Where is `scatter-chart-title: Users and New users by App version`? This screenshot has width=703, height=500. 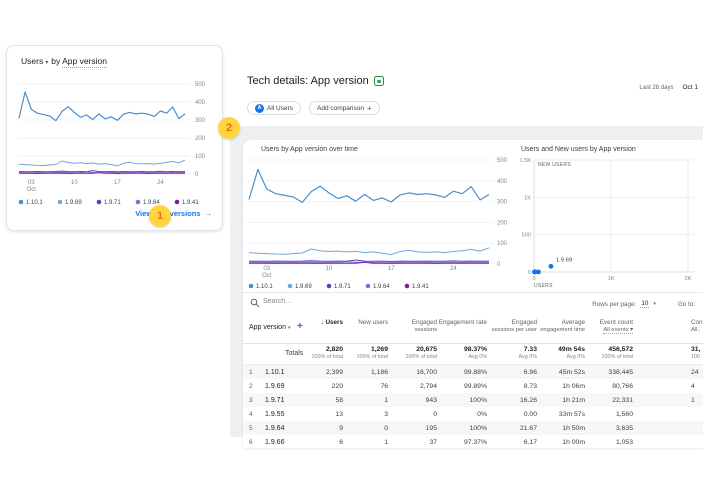
scatter-chart-title: Users and New users by App version is located at coordinates (578, 149).